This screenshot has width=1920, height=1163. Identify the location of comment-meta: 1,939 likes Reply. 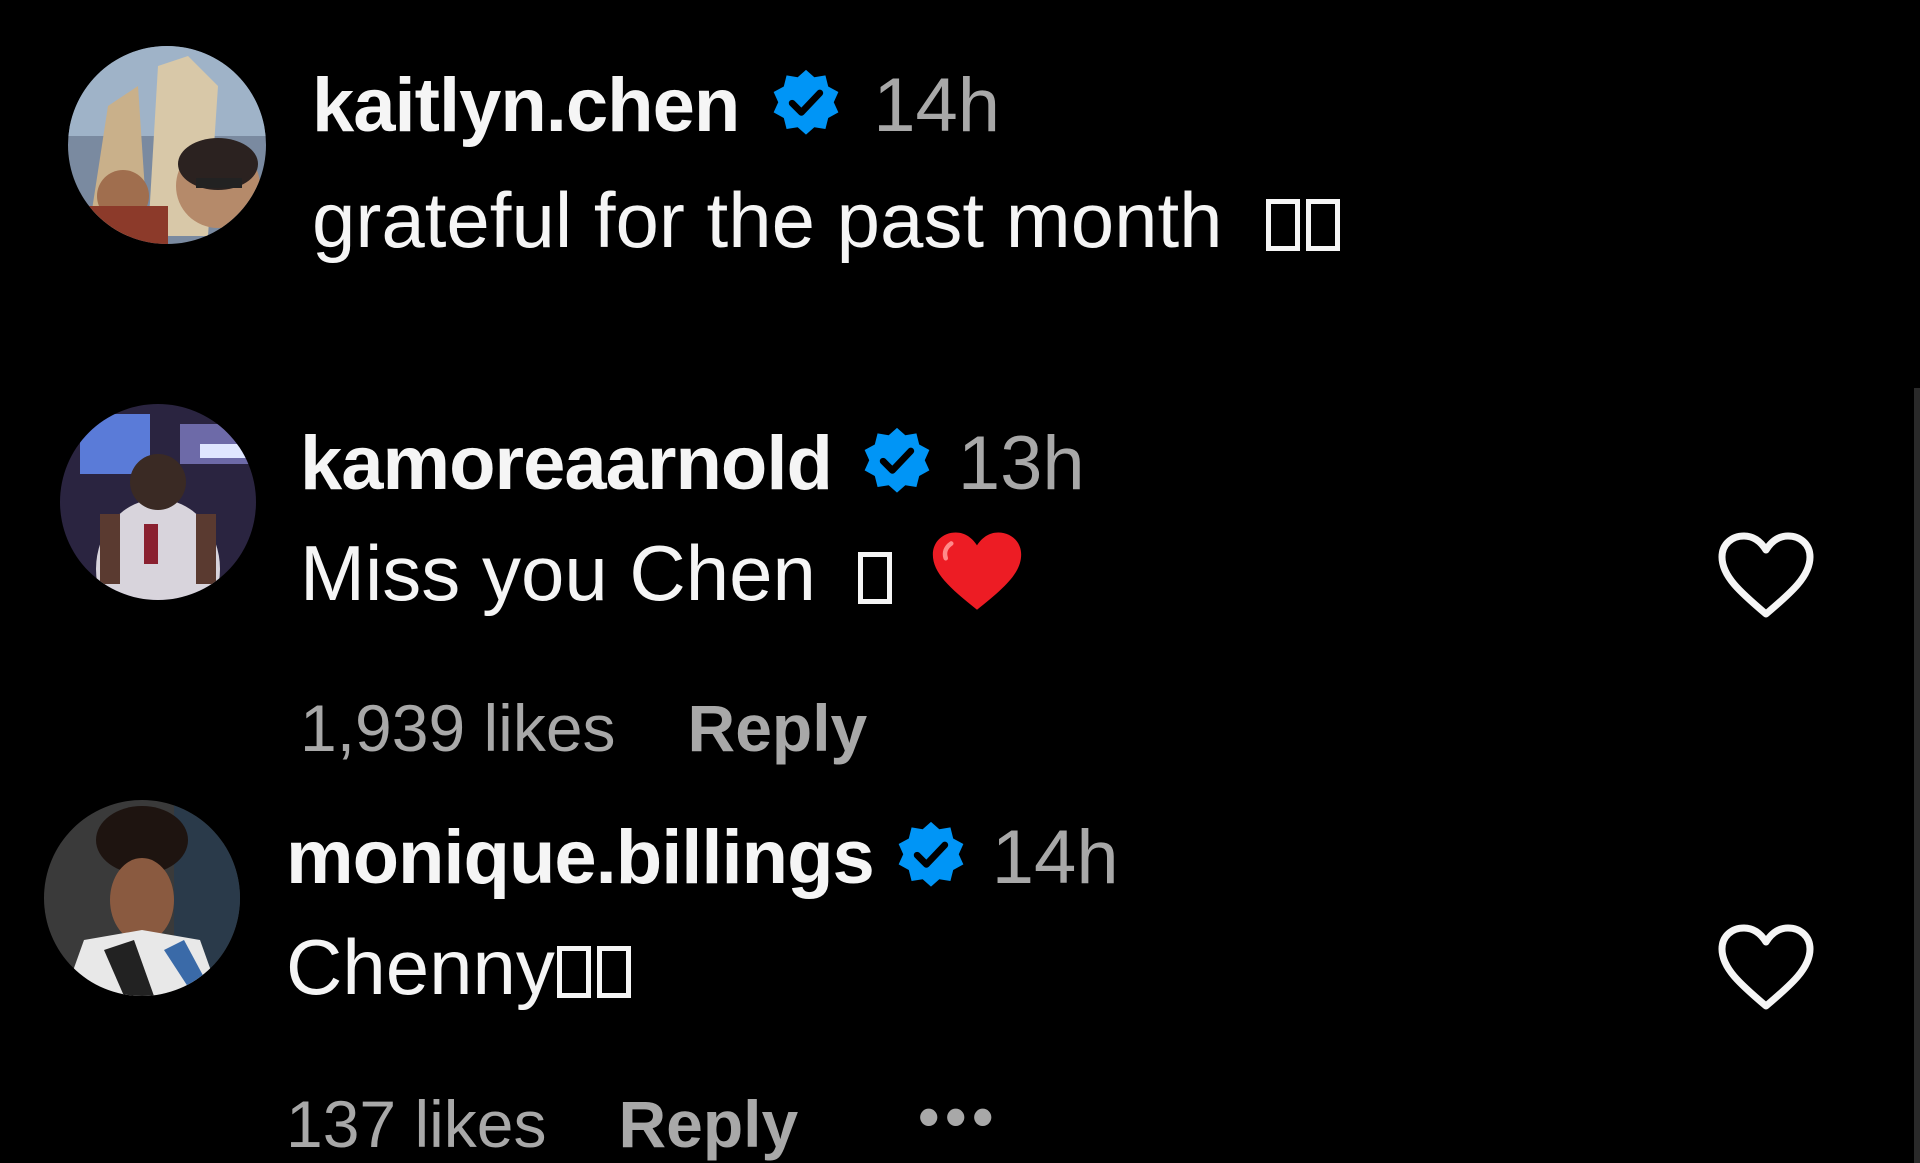
(583, 728).